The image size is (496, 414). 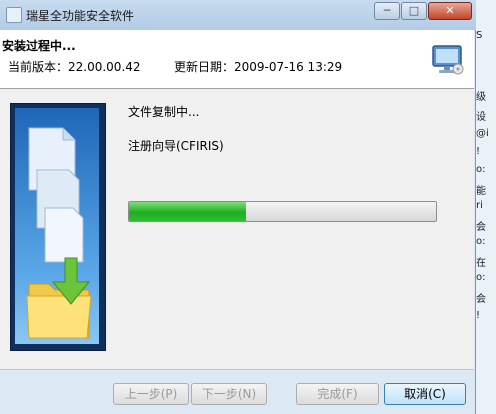 I want to click on bg-text: 在, so click(x=481, y=263).